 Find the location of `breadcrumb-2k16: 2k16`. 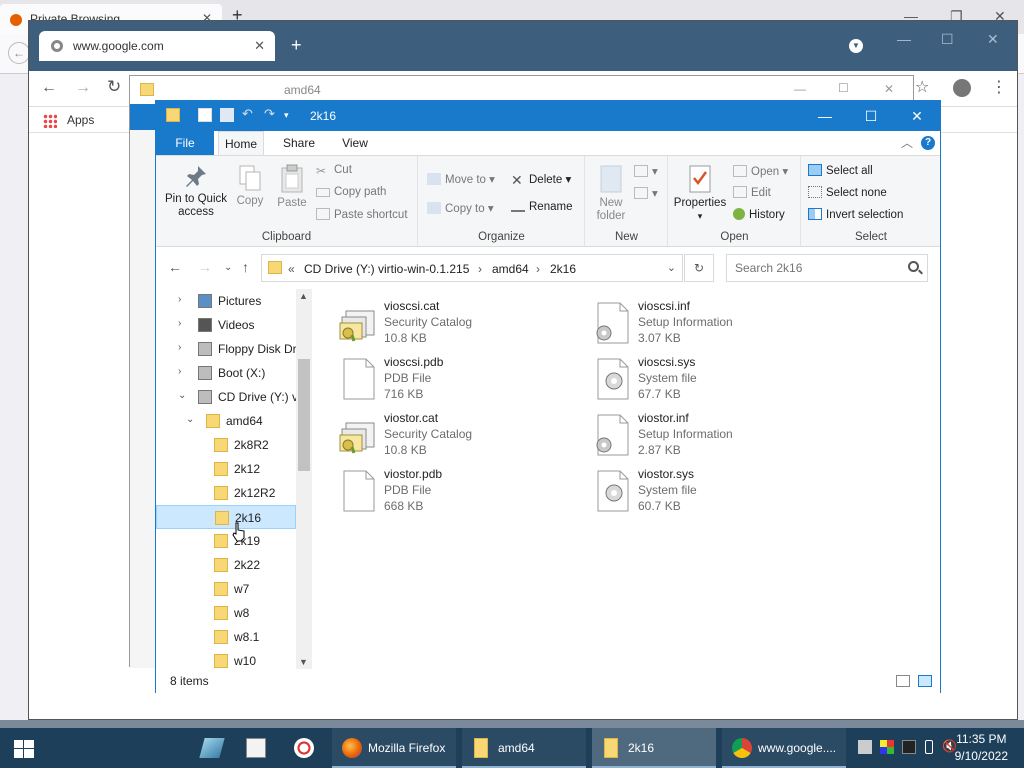

breadcrumb-2k16: 2k16 is located at coordinates (563, 269).